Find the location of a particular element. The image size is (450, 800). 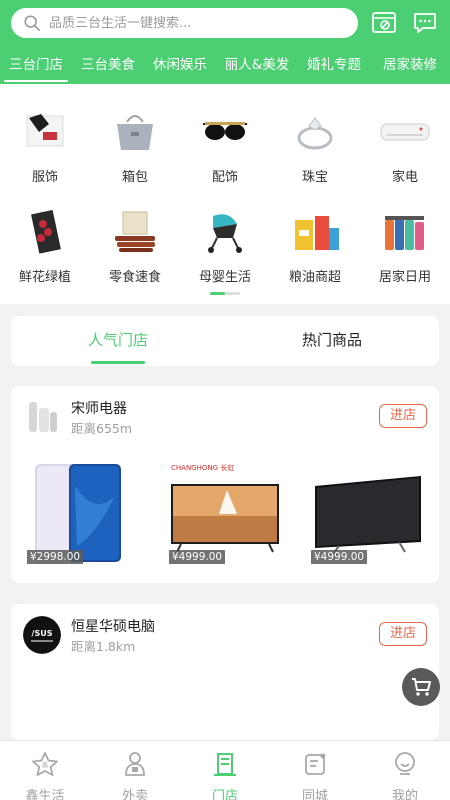

svg-text: /SUS is located at coordinates (42, 633).